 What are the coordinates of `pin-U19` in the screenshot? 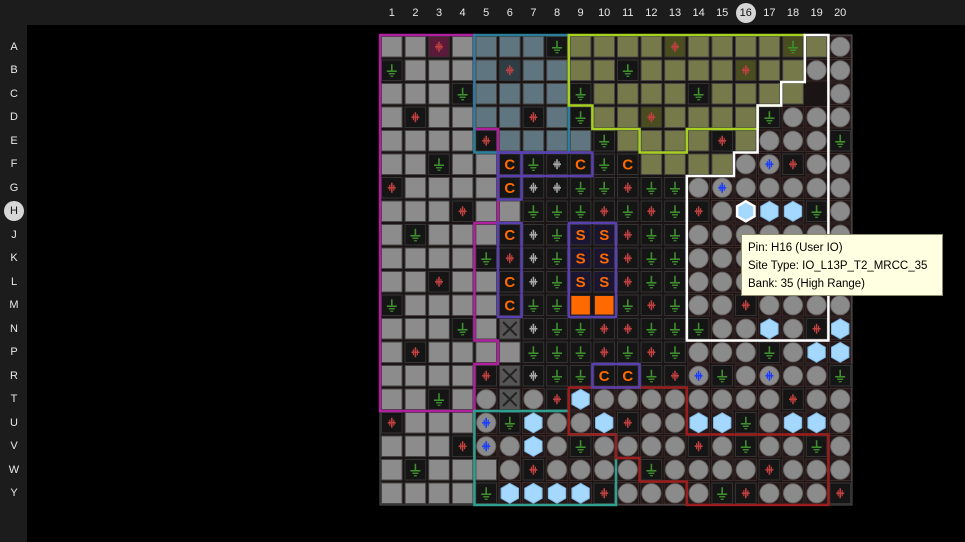 It's located at (816, 422).